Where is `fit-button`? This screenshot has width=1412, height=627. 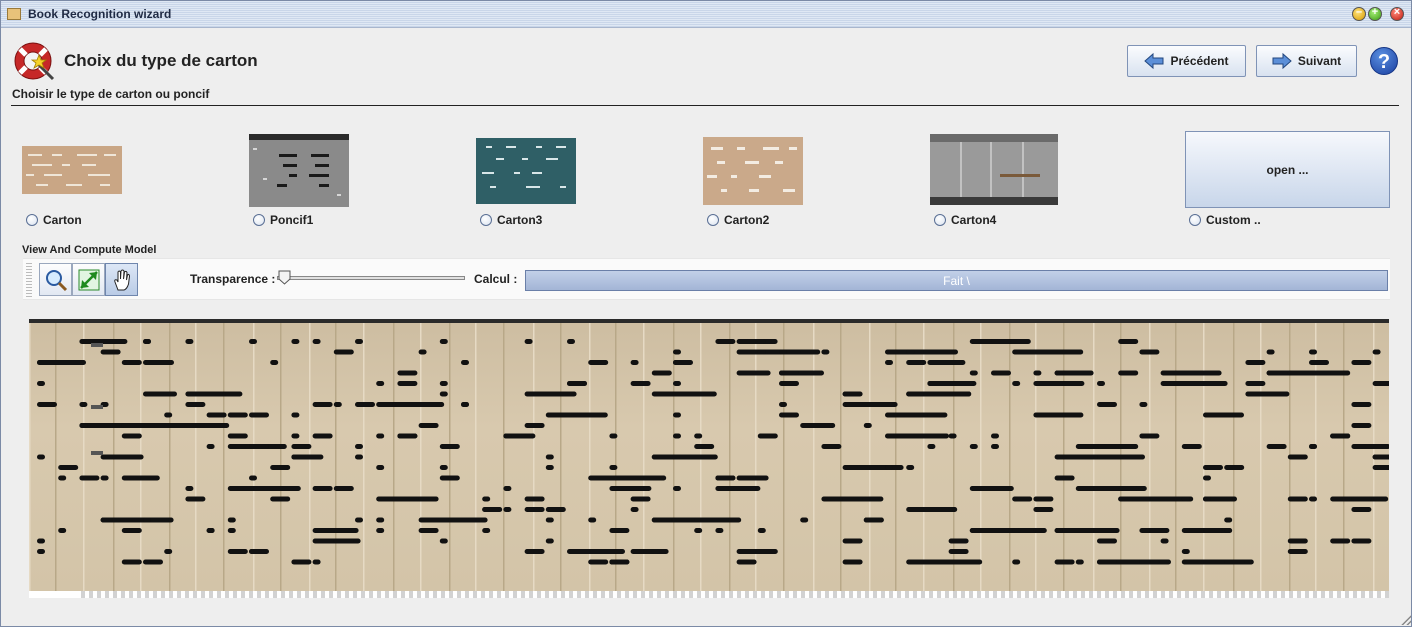
fit-button is located at coordinates (88, 279).